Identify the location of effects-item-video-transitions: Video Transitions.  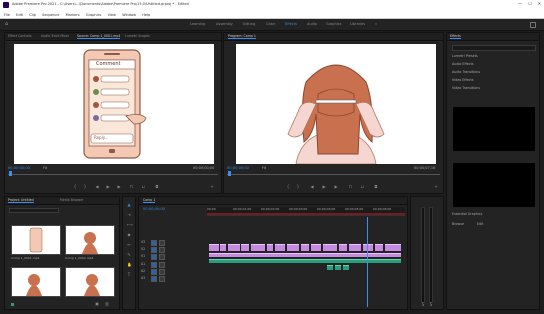
(466, 88).